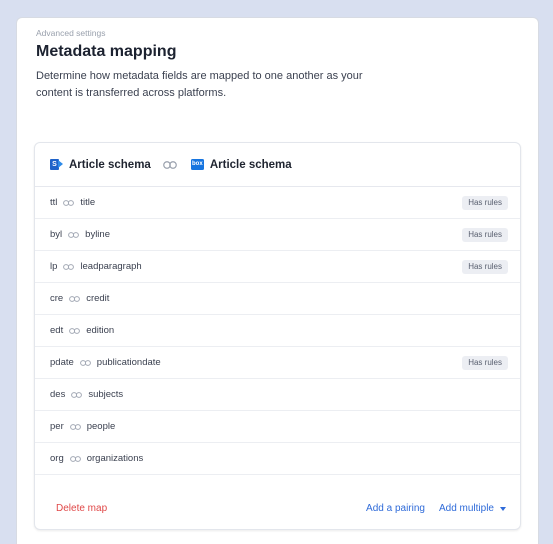 This screenshot has width=553, height=544. Describe the element at coordinates (110, 164) in the screenshot. I see `source-schema-label: Article schema` at that location.